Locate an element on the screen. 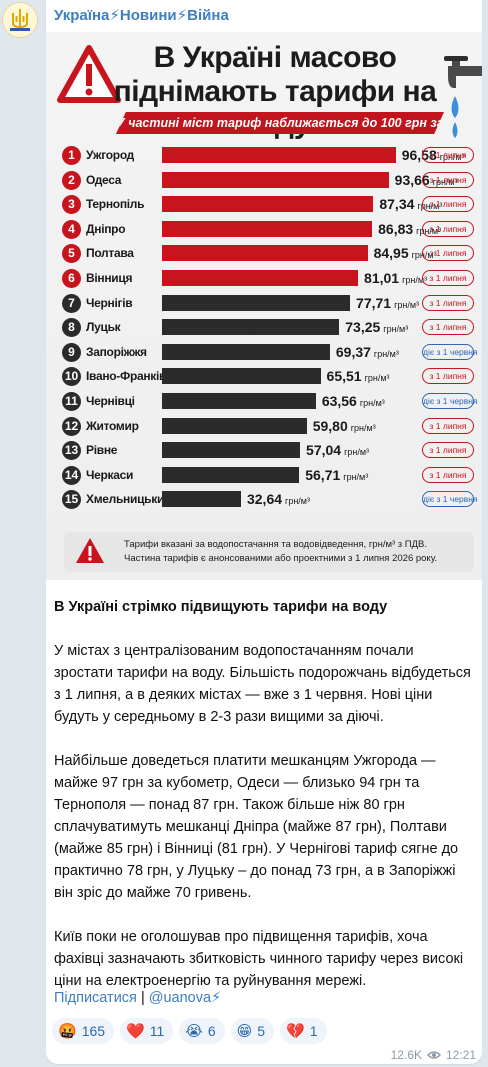 Image resolution: width=488 pixels, height=1067 pixels. trident-logo-icon is located at coordinates (20, 20).